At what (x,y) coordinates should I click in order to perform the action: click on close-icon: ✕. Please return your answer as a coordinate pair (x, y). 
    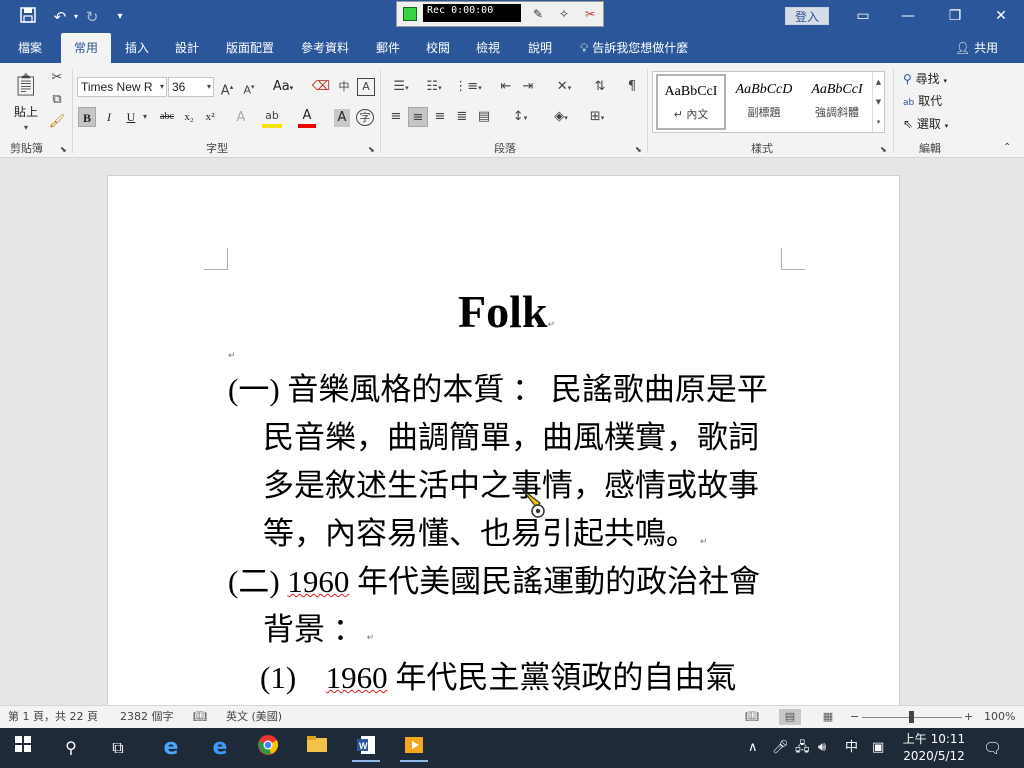
    Looking at the image, I should click on (1001, 16).